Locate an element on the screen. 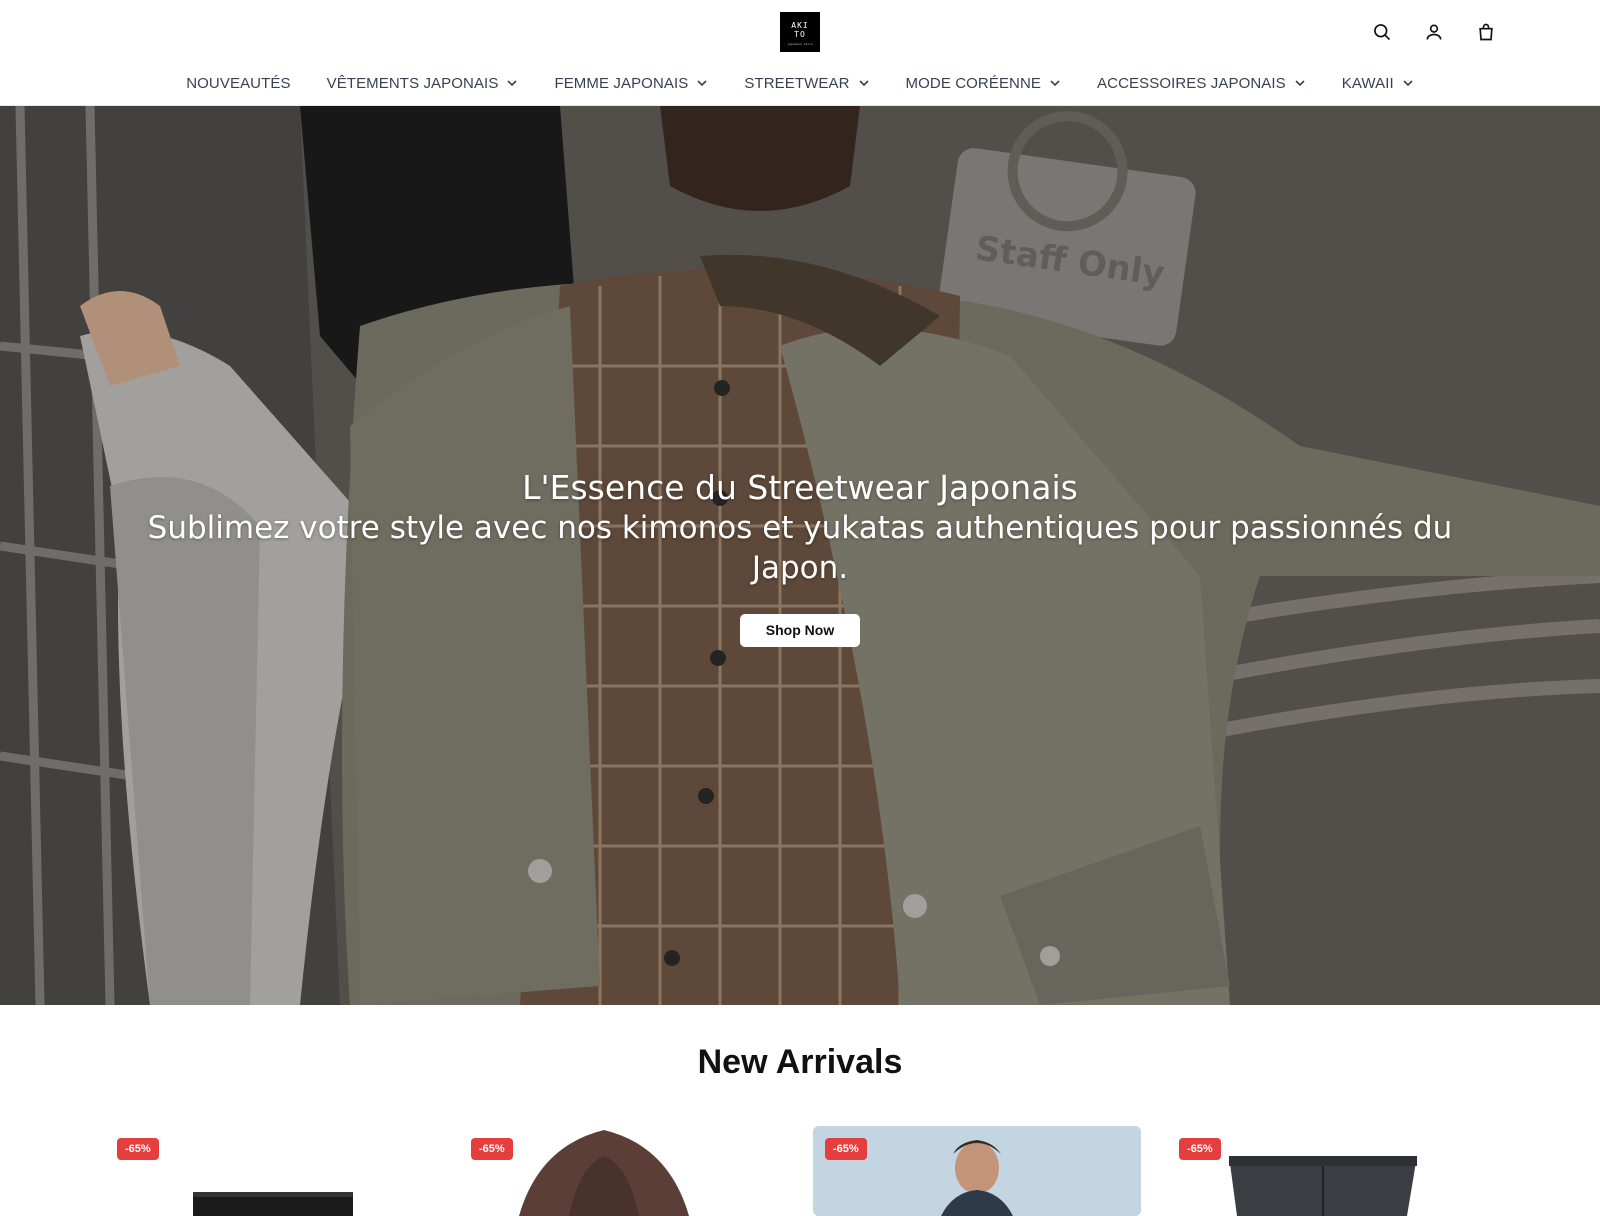  nav-item-streetwear: STREETWEAR is located at coordinates (806, 83).